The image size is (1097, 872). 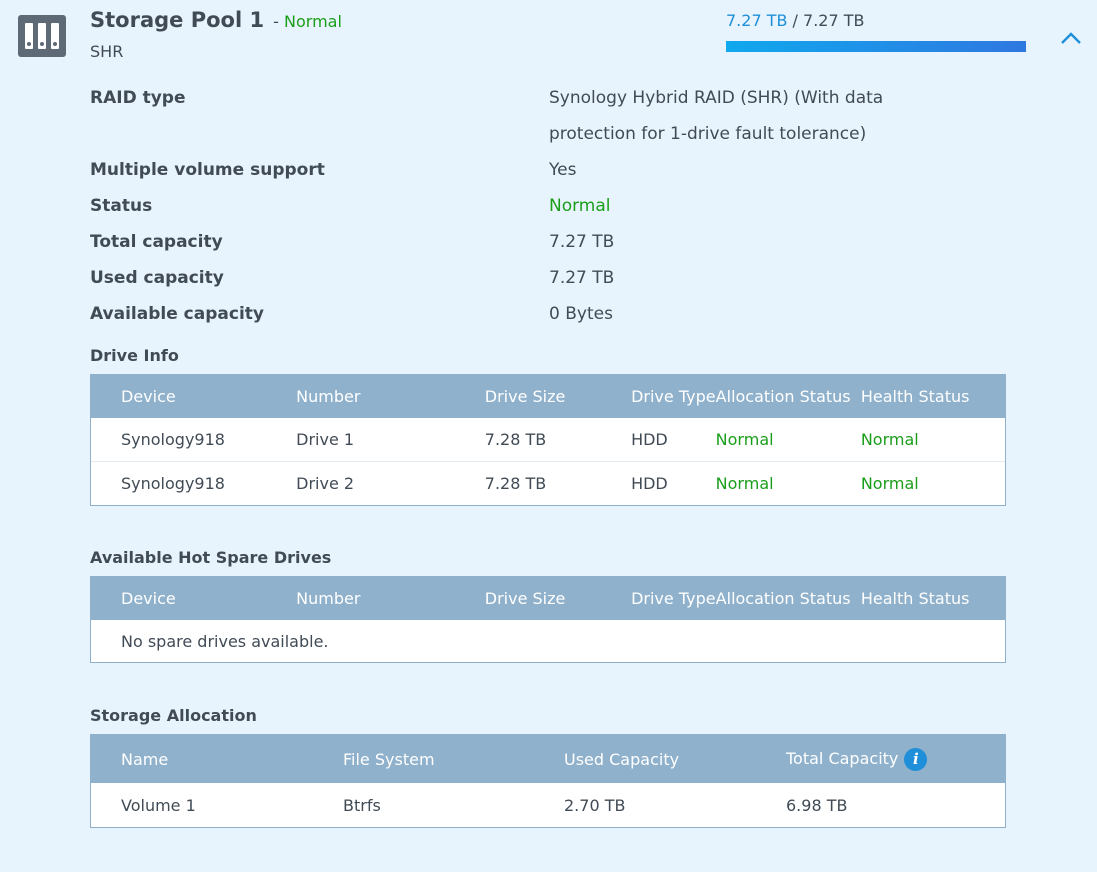 I want to click on column-header: File System, so click(x=453, y=759).